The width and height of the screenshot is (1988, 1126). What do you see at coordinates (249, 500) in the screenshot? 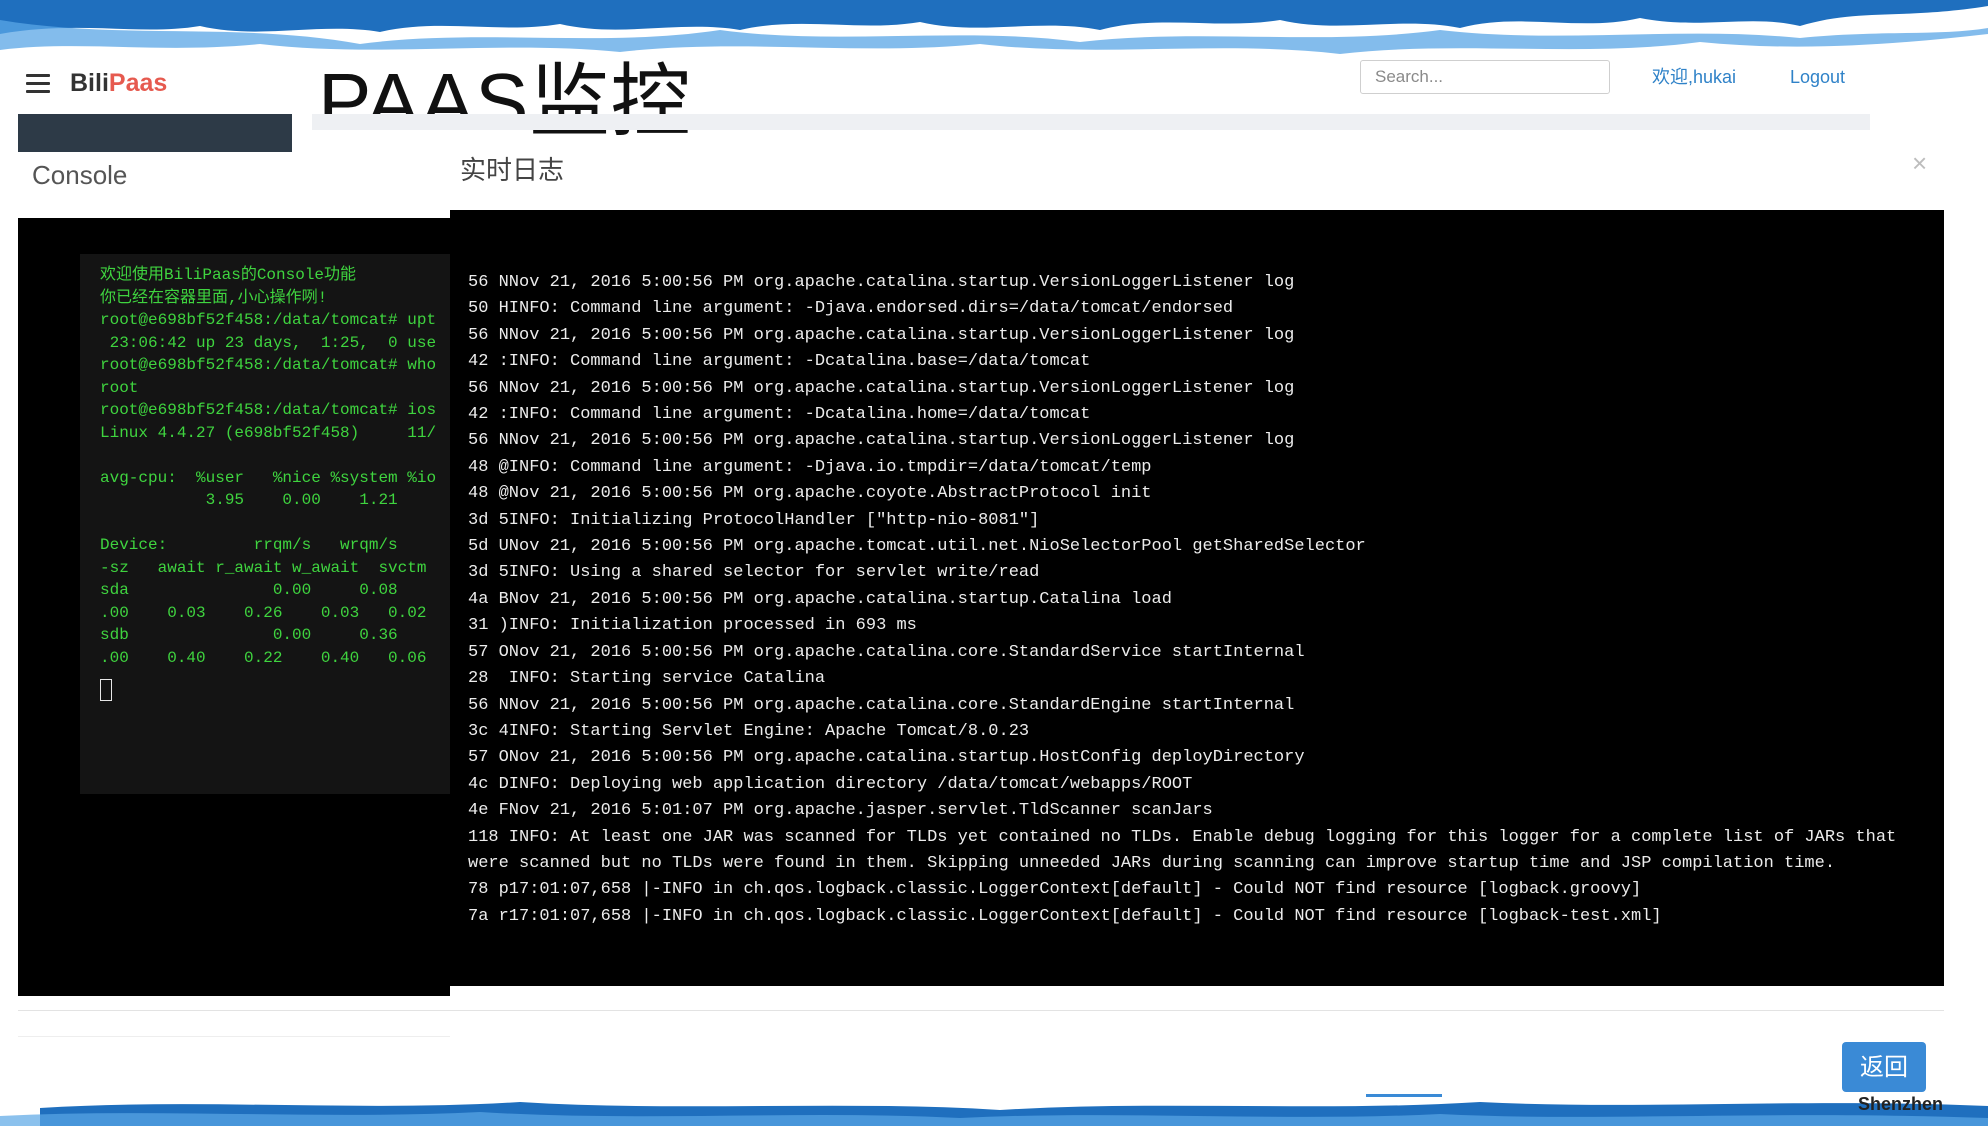
I see `terminal-line: 3.95 0.00 1.21` at bounding box center [249, 500].